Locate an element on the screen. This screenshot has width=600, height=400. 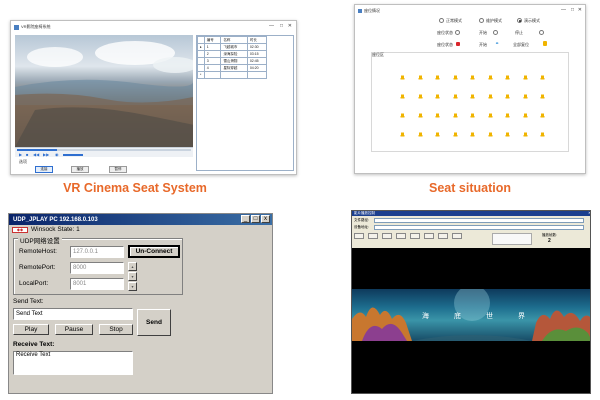
next-icon: ▶▶ is located at coordinates (46, 154).